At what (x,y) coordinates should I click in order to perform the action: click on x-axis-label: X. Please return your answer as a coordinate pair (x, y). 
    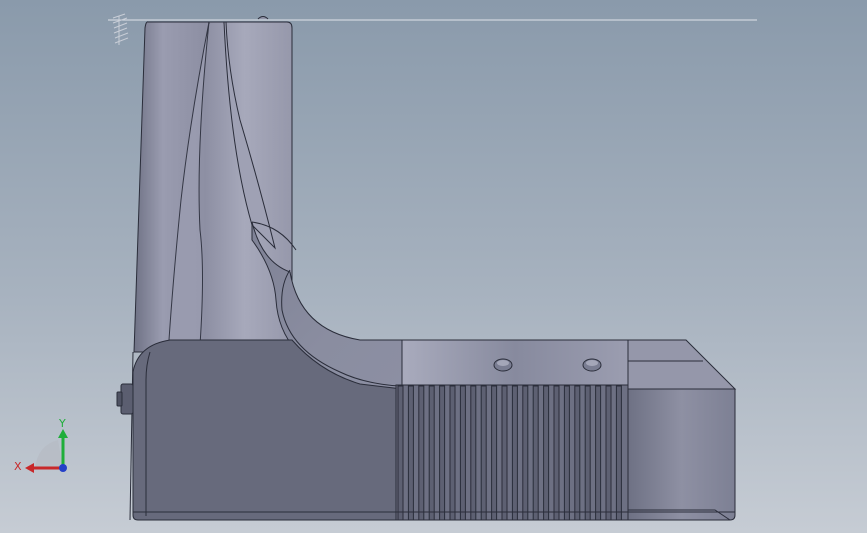
    Looking at the image, I should click on (18, 466).